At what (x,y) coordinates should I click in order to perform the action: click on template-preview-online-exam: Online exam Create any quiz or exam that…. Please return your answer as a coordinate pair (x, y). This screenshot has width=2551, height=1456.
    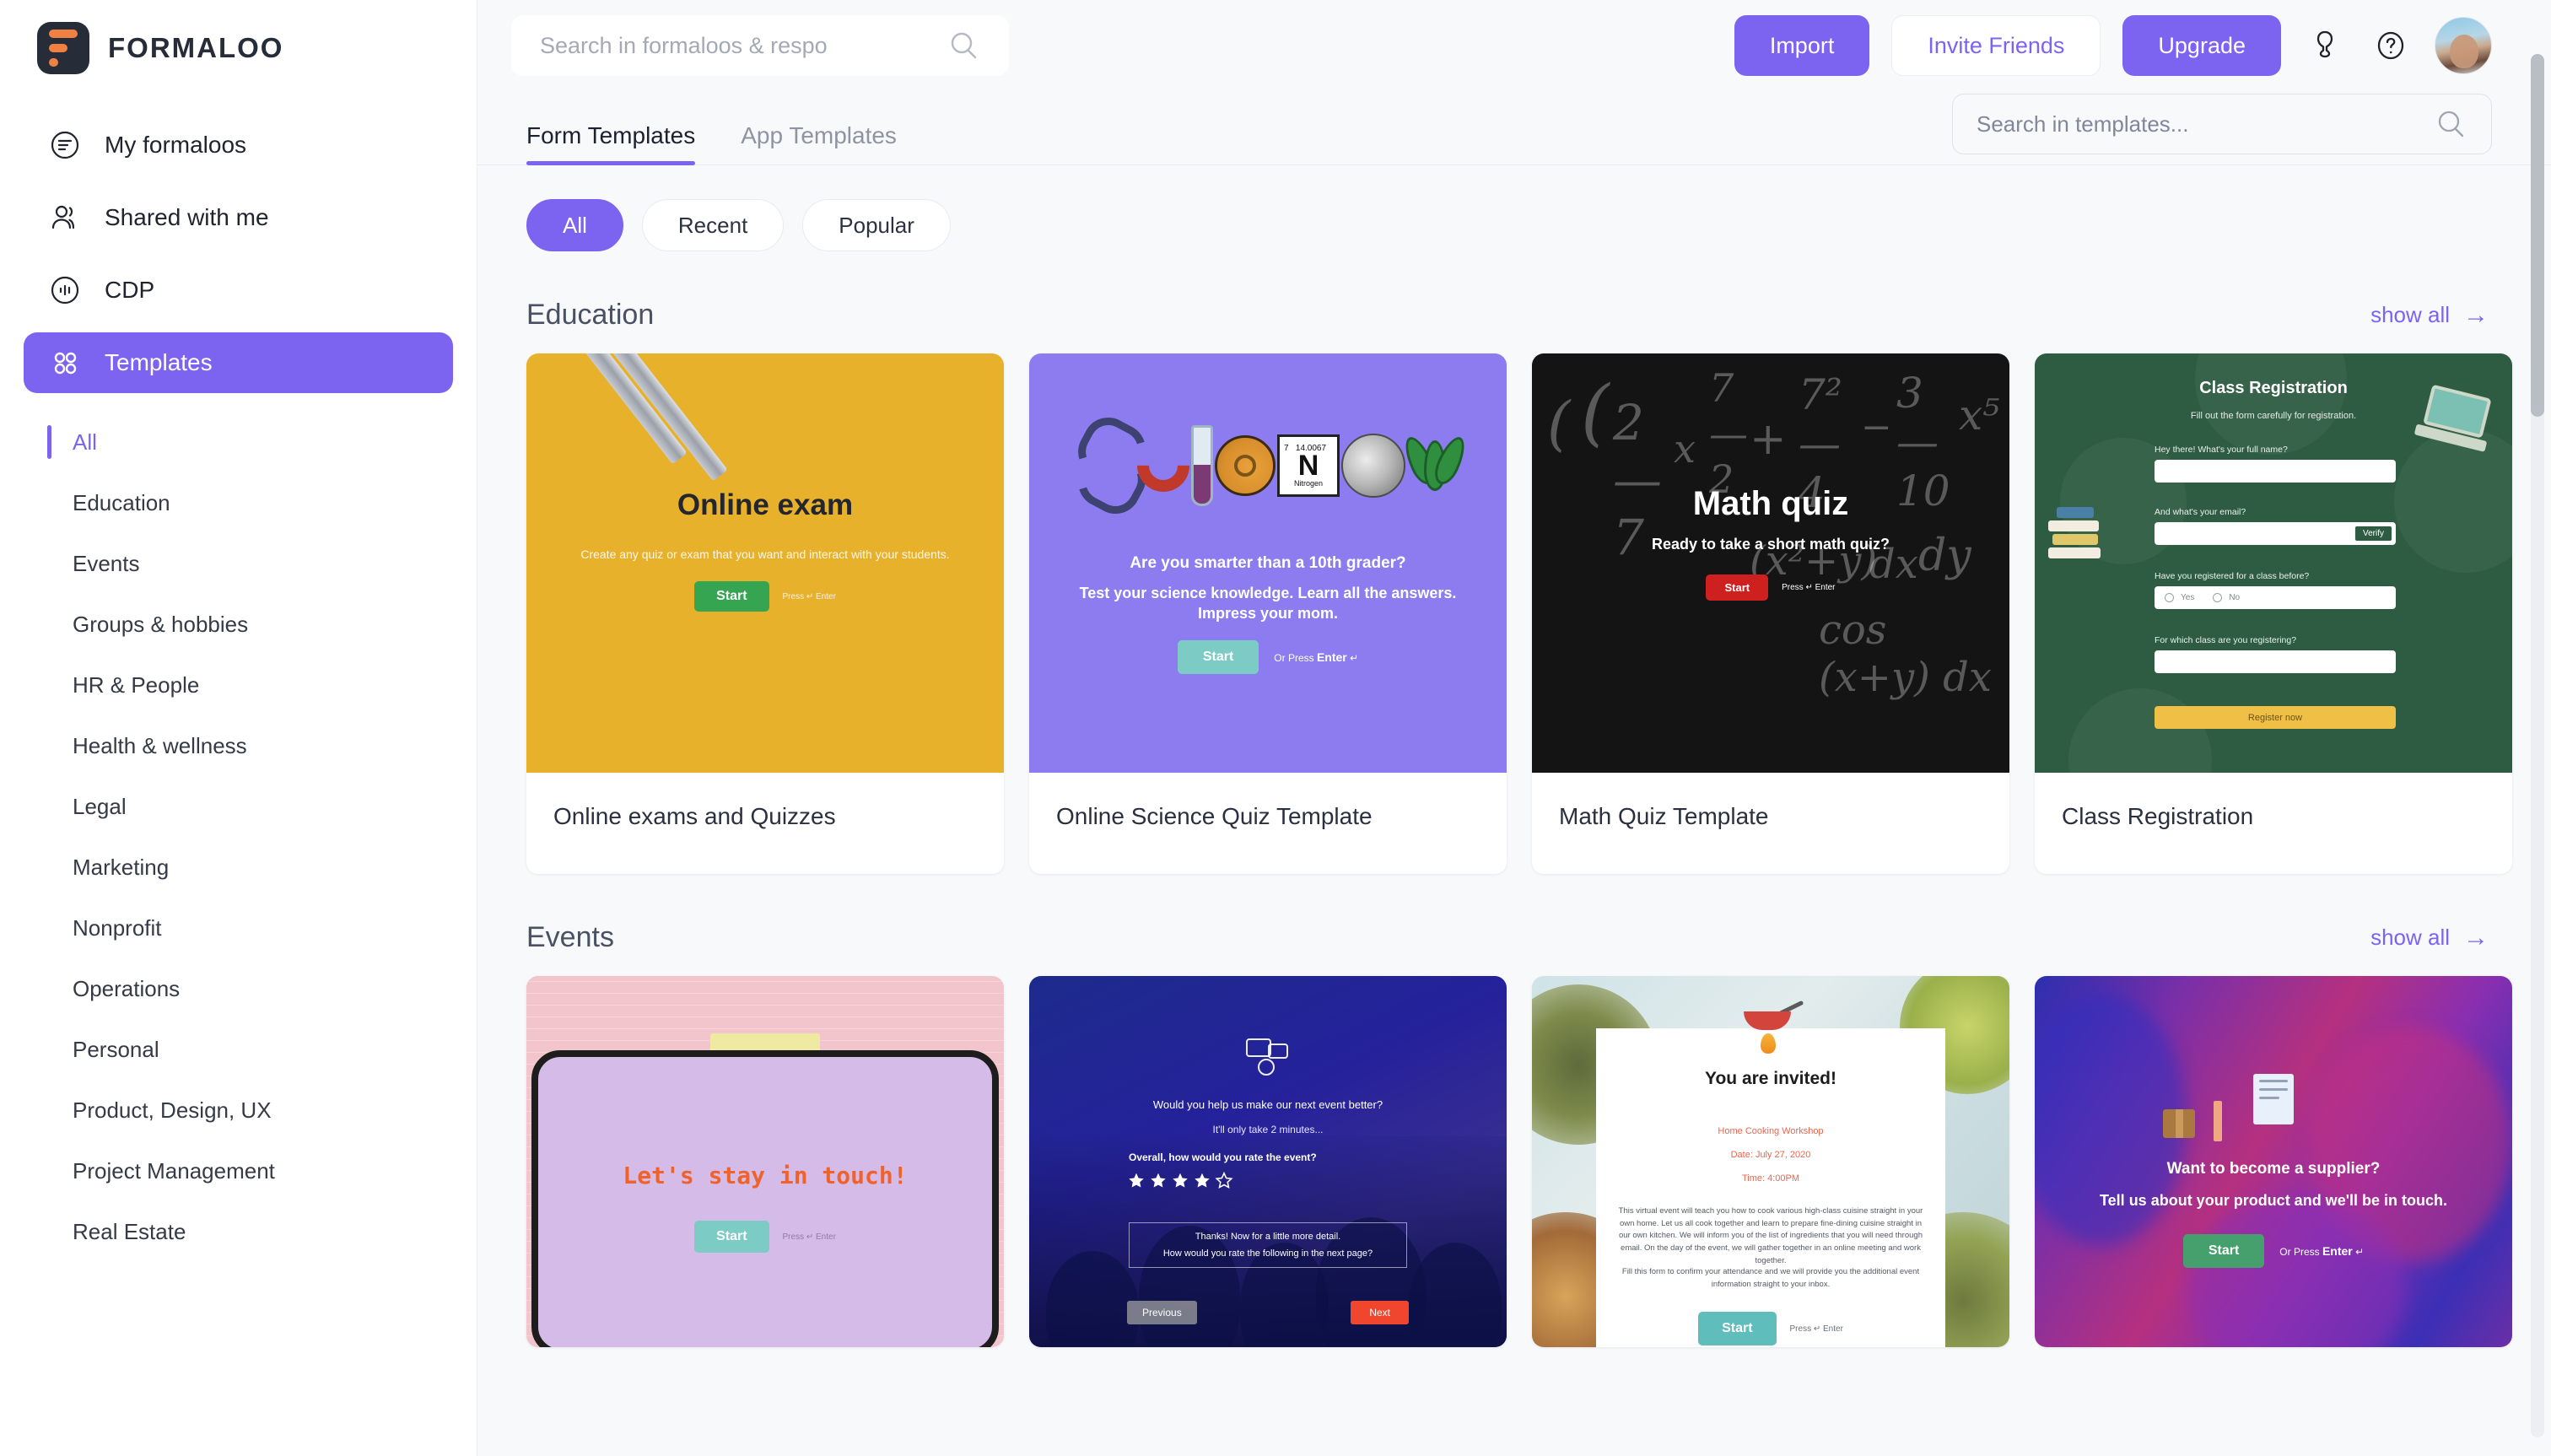
    Looking at the image, I should click on (765, 563).